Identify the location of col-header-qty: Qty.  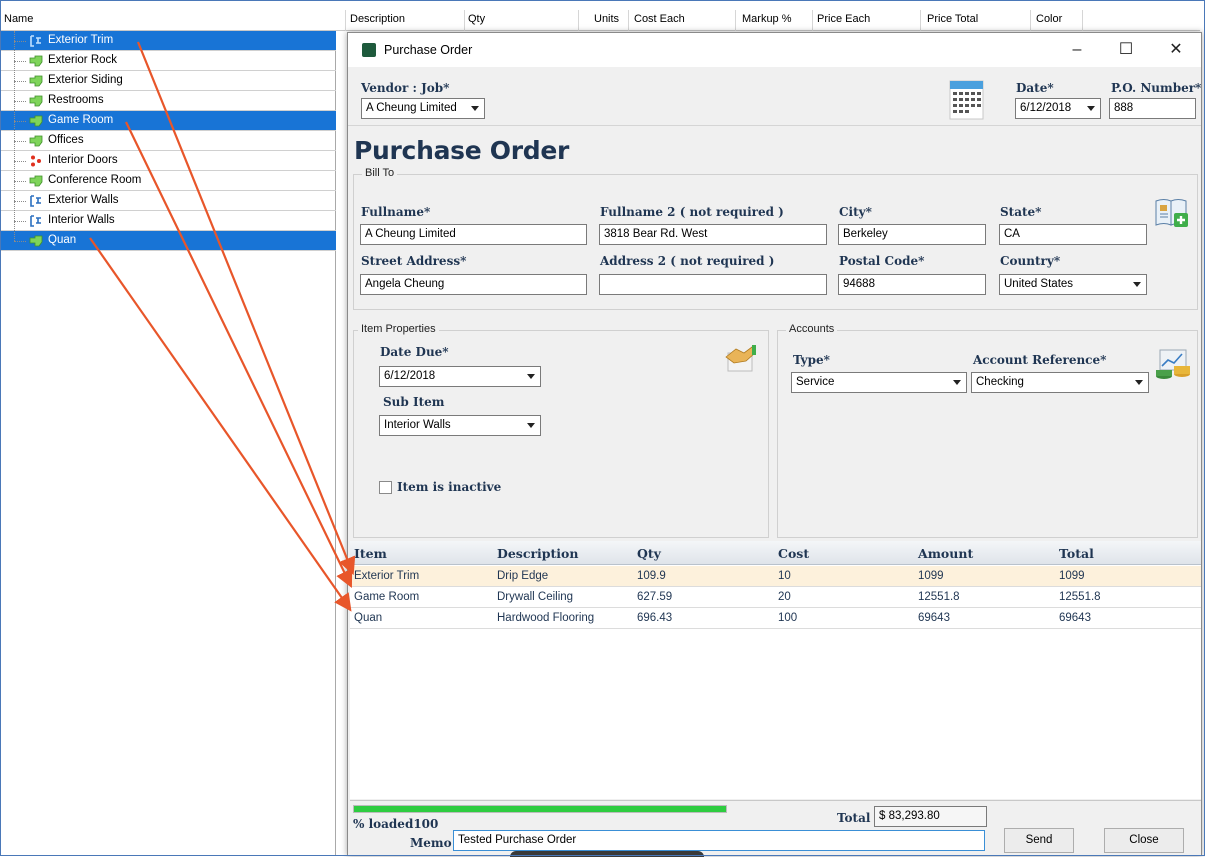
(476, 19).